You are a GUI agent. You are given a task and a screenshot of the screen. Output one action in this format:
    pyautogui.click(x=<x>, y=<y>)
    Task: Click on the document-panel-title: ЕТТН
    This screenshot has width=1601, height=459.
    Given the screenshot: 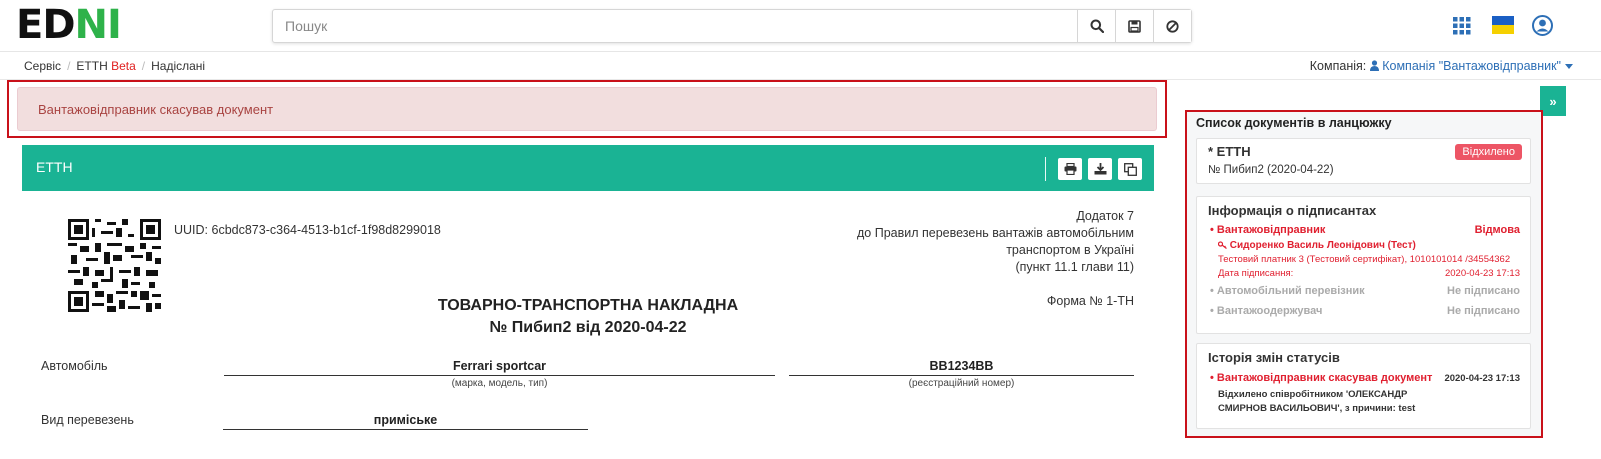 What is the action you would take?
    pyautogui.click(x=54, y=167)
    